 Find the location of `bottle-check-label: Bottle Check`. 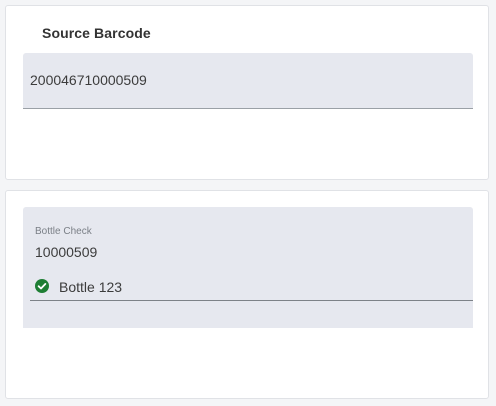

bottle-check-label: Bottle Check is located at coordinates (63, 231).